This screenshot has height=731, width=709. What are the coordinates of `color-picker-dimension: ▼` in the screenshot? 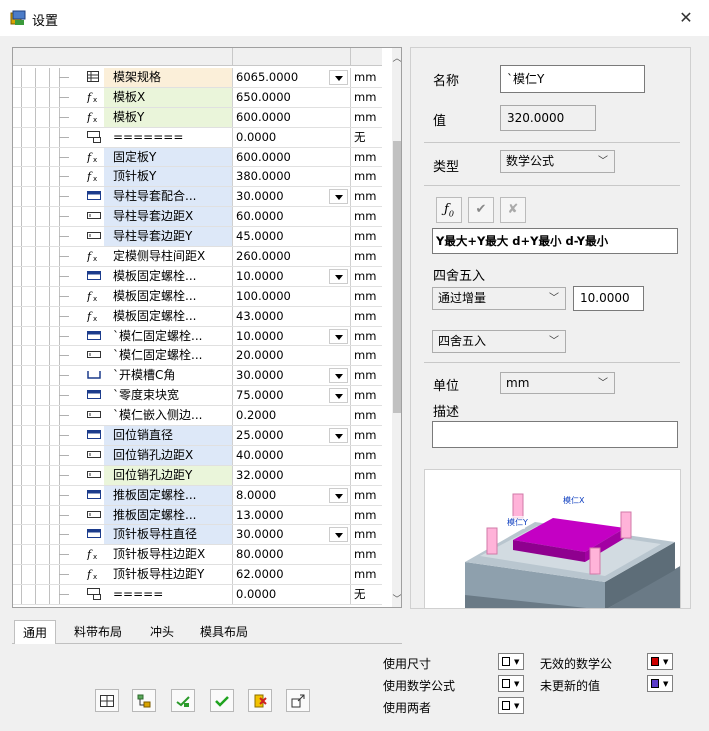 It's located at (511, 661).